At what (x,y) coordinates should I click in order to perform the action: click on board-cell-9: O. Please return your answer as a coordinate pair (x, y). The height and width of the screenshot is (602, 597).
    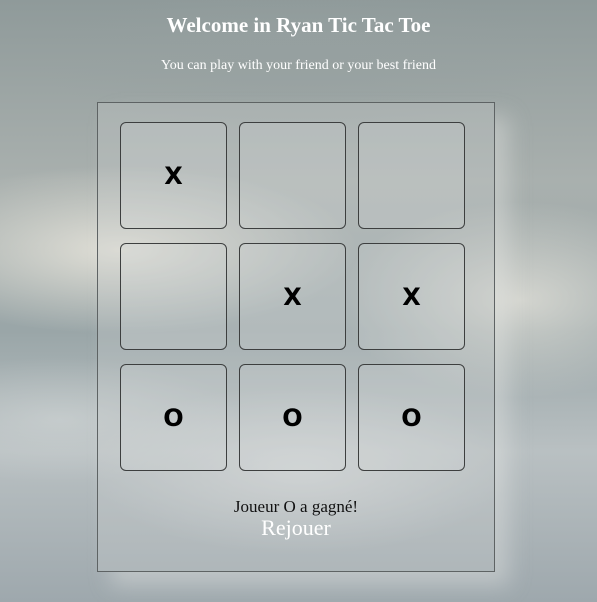
    Looking at the image, I should click on (411, 417).